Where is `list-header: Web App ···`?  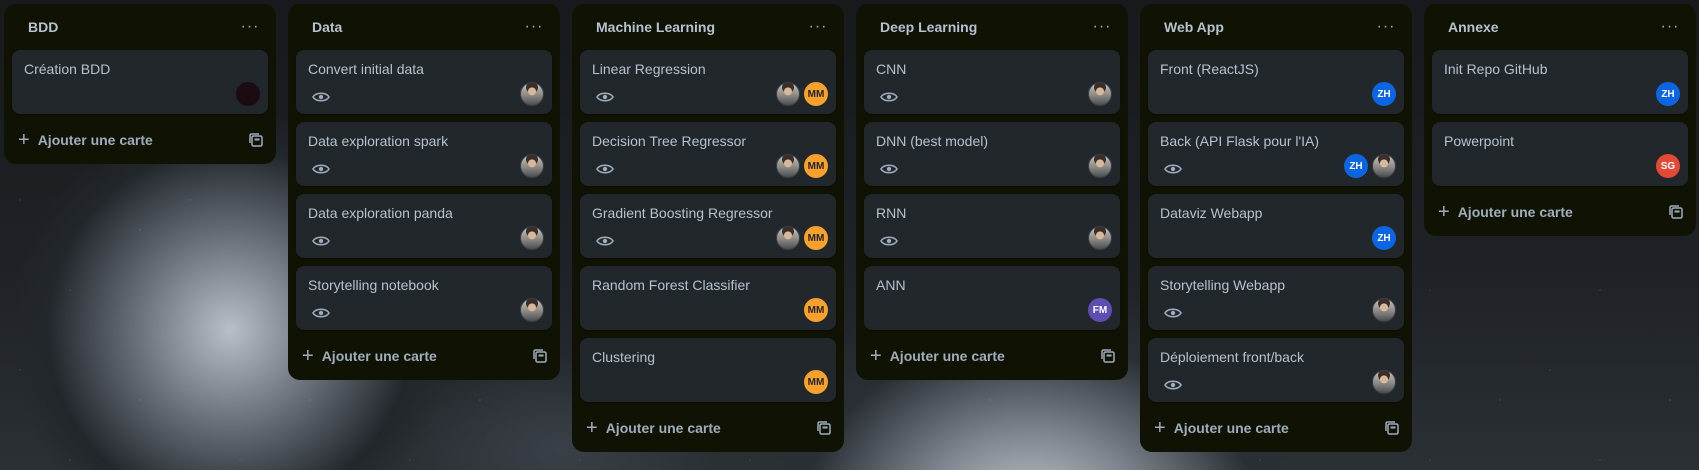 list-header: Web App ··· is located at coordinates (1276, 27).